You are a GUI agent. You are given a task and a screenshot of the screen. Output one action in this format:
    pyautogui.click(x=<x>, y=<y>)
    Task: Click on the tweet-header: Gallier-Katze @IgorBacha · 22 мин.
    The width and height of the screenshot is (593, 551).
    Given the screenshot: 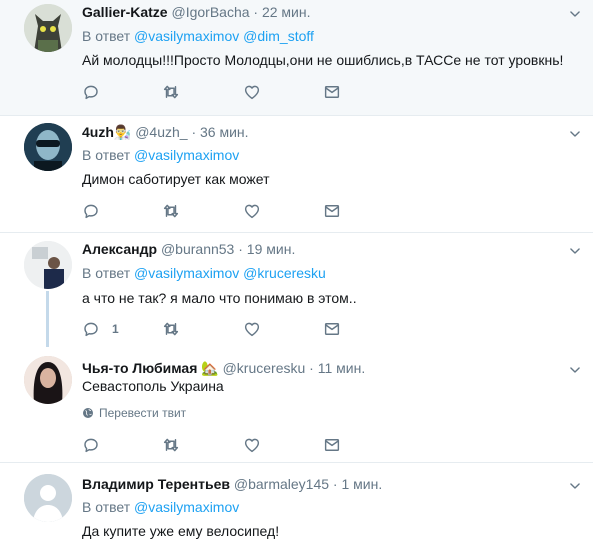 What is the action you would take?
    pyautogui.click(x=196, y=12)
    